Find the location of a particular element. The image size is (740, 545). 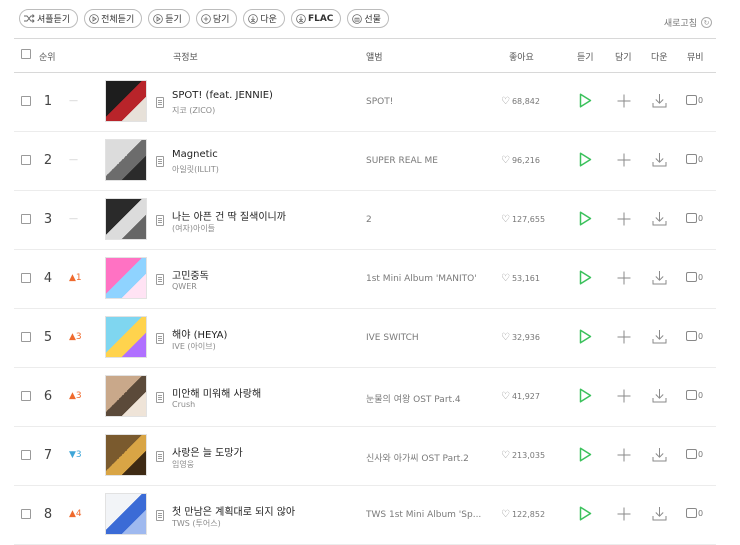

add-to-playlist-button: 담기 is located at coordinates (216, 18).